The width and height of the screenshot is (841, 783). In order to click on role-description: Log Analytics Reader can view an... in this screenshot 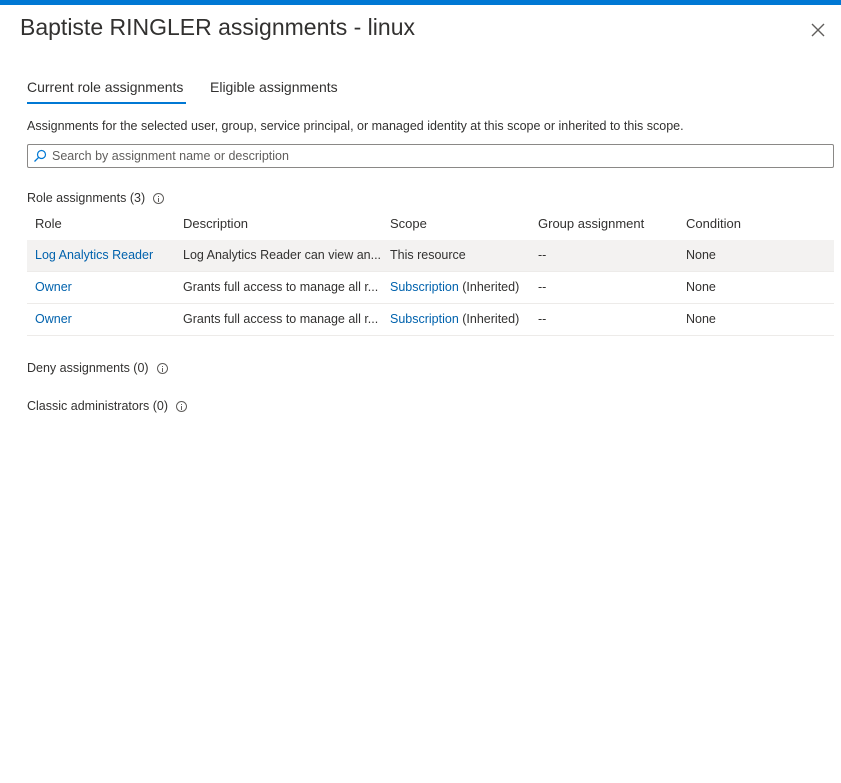, I will do `click(282, 255)`.